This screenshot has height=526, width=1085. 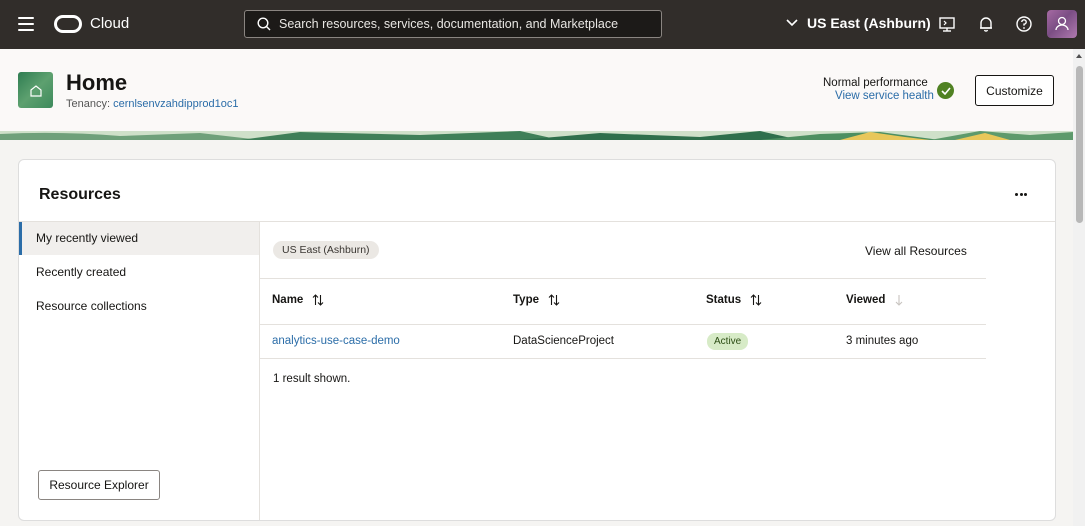 What do you see at coordinates (26, 24) in the screenshot?
I see `menu-icon` at bounding box center [26, 24].